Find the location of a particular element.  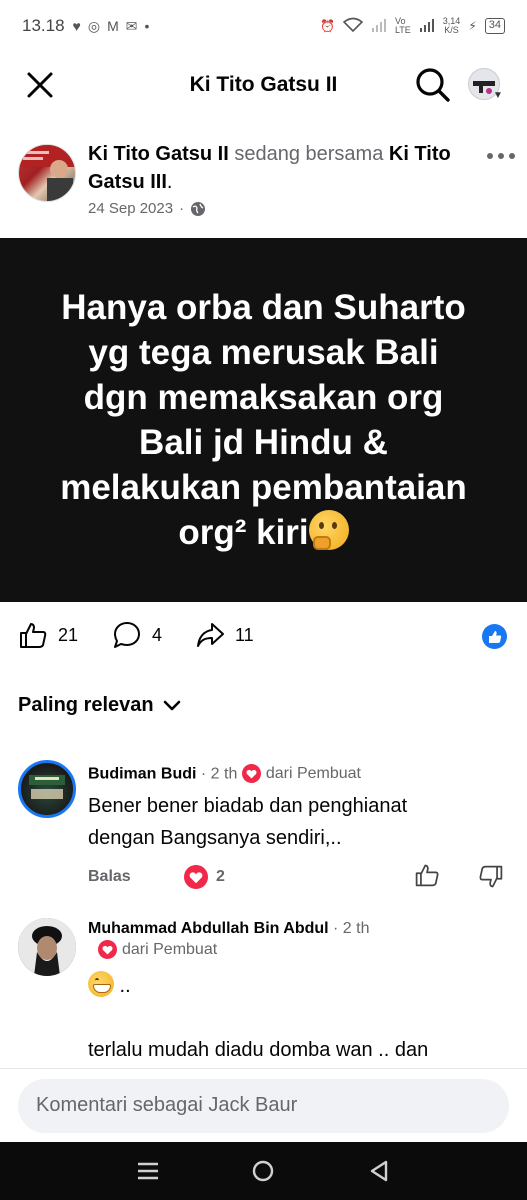

like-reaction-icon is located at coordinates (494, 636).